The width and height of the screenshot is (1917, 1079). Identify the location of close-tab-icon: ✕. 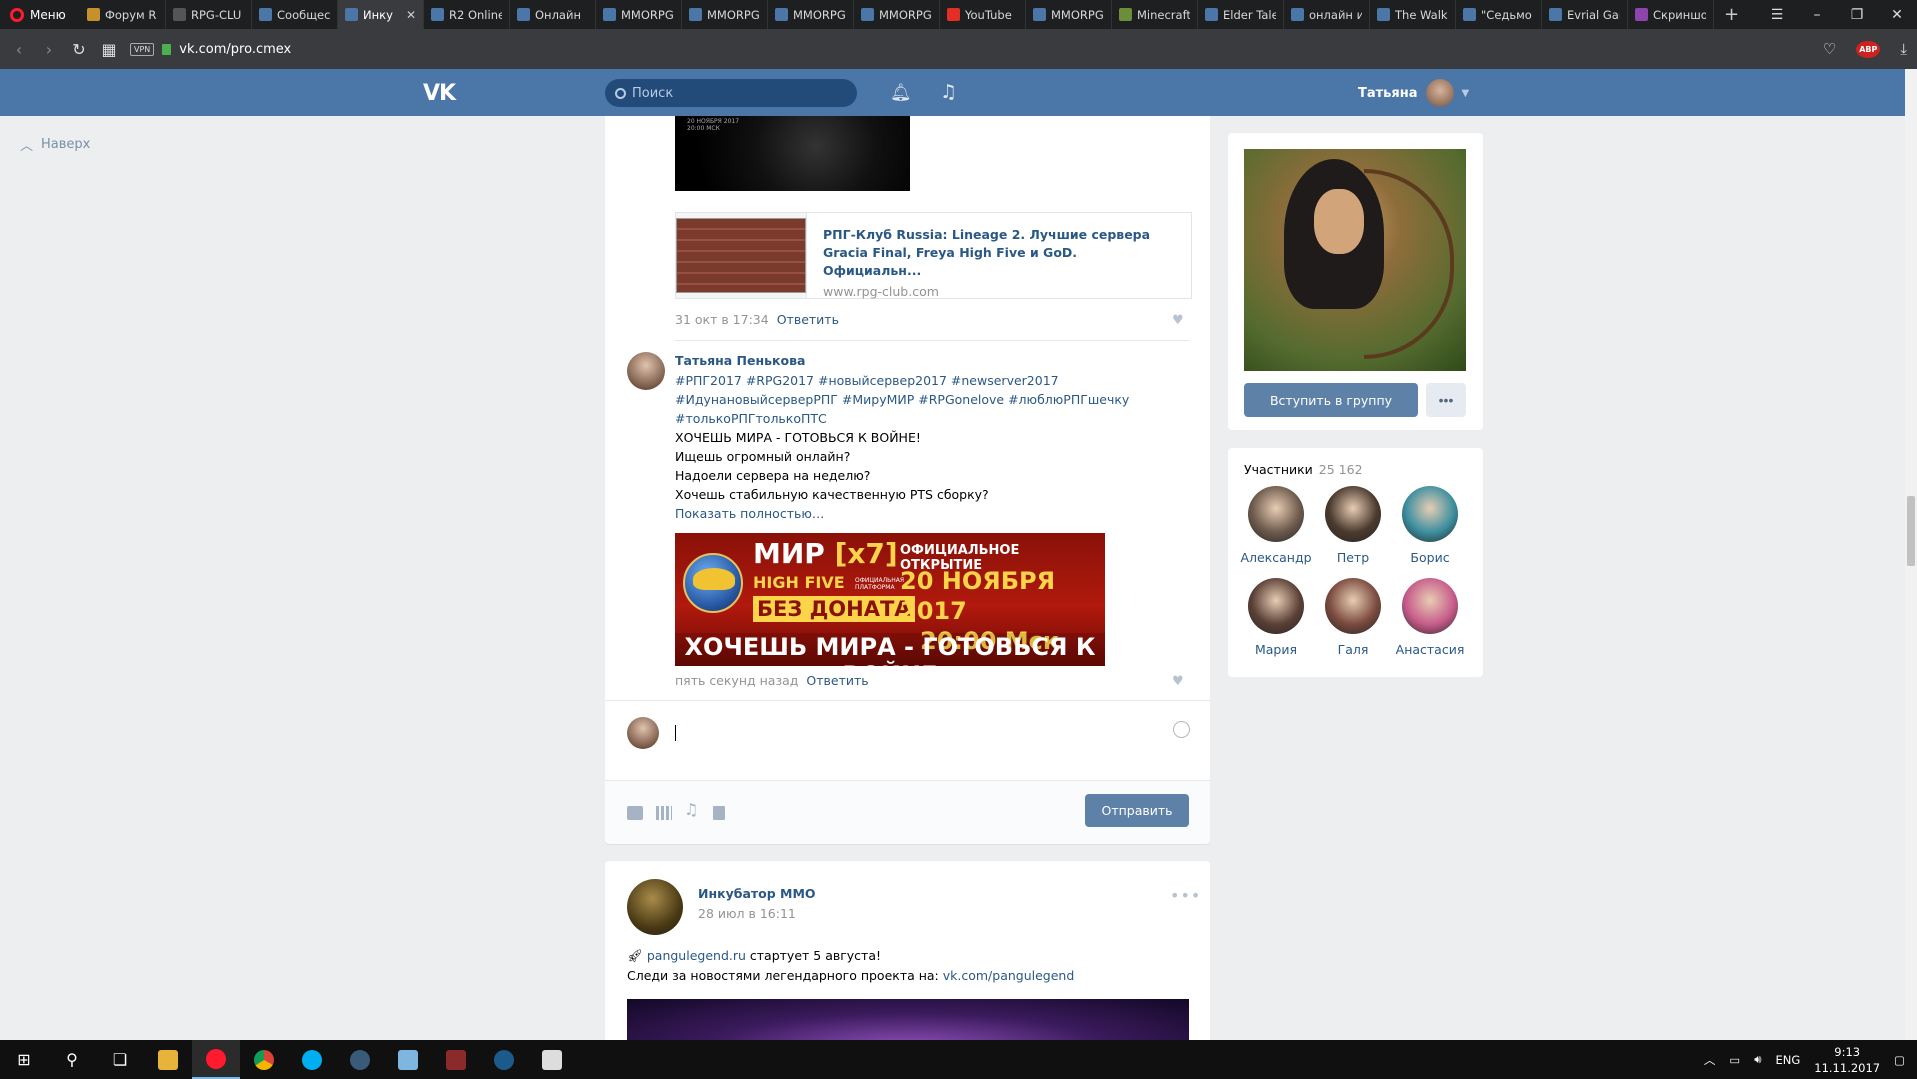
(411, 15).